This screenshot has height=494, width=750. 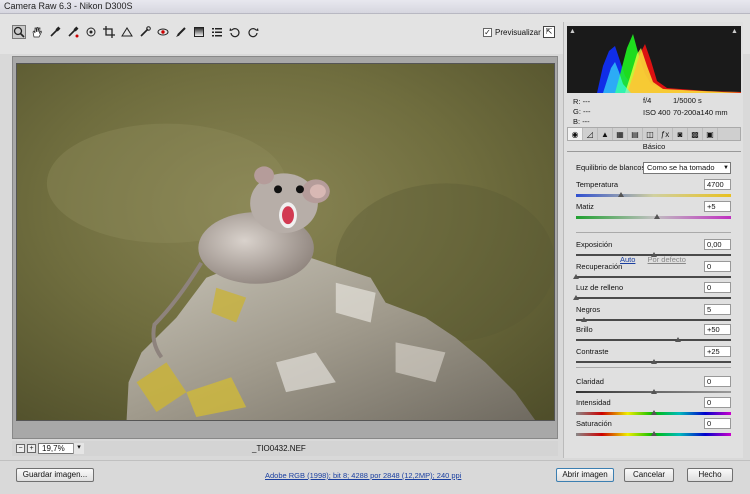 I want to click on effects-icon: ƒx, so click(x=665, y=134).